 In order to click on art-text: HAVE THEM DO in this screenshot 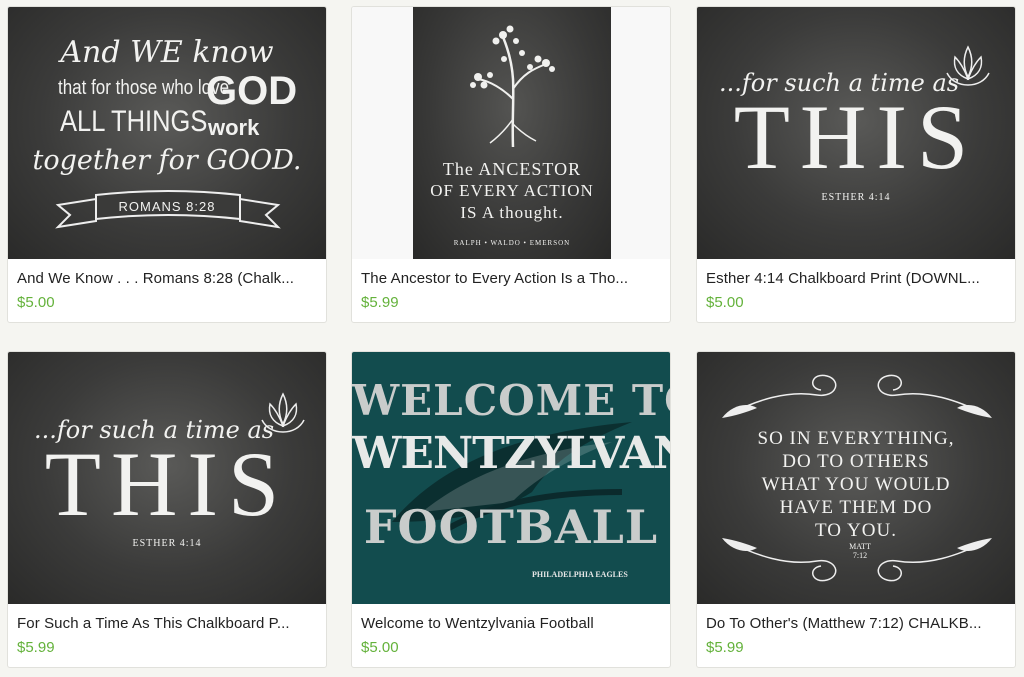, I will do `click(856, 507)`.